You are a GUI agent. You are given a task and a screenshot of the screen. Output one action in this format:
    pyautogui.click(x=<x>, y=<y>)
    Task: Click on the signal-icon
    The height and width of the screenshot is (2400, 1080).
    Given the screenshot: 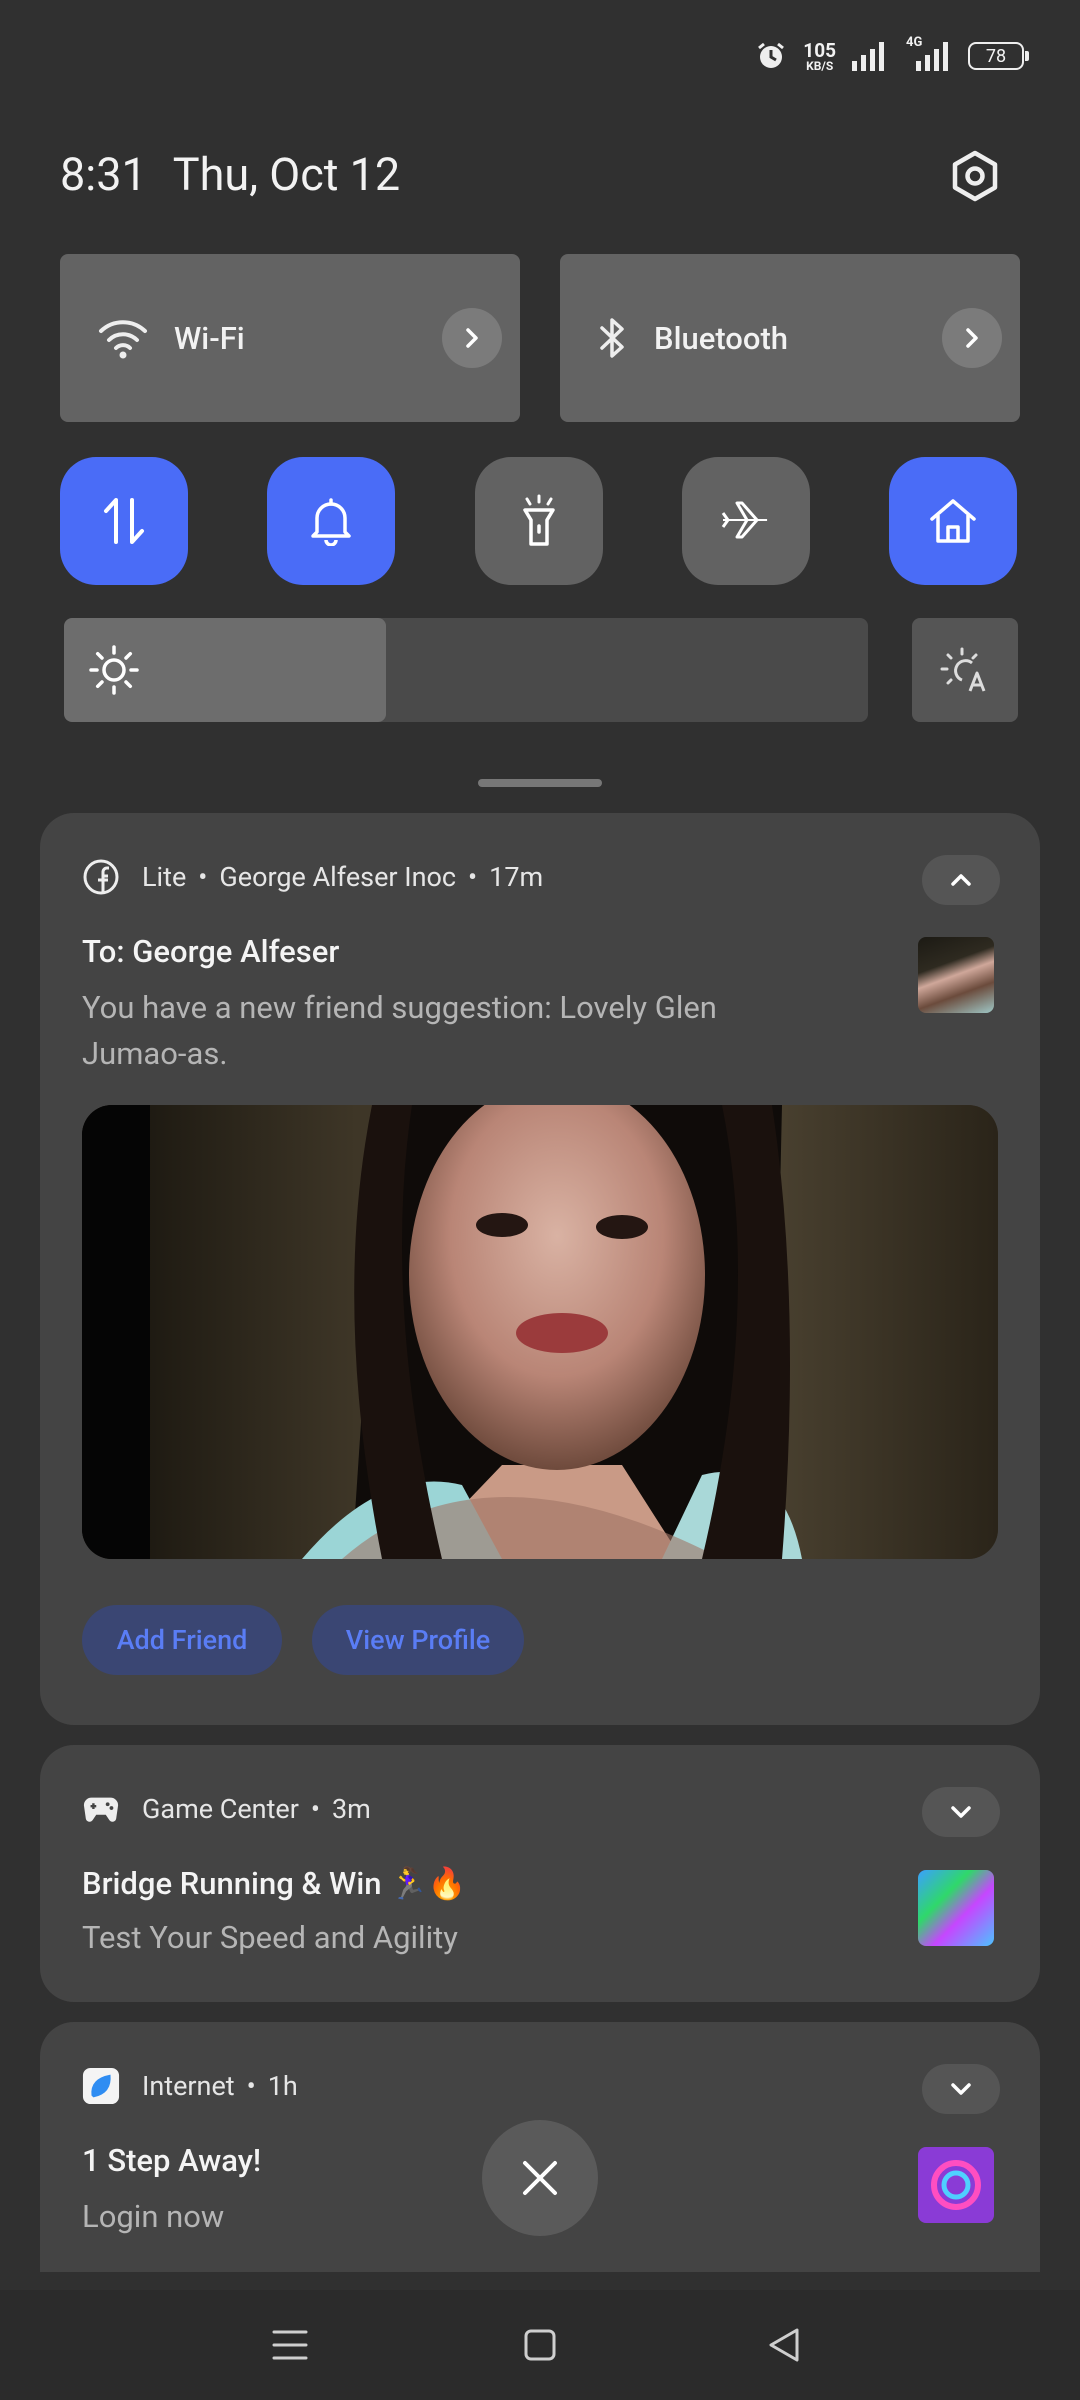 What is the action you would take?
    pyautogui.click(x=870, y=56)
    